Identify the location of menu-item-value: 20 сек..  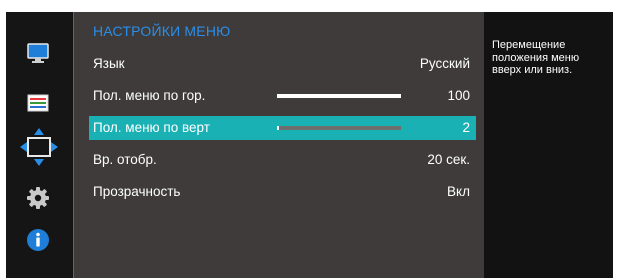
(448, 159).